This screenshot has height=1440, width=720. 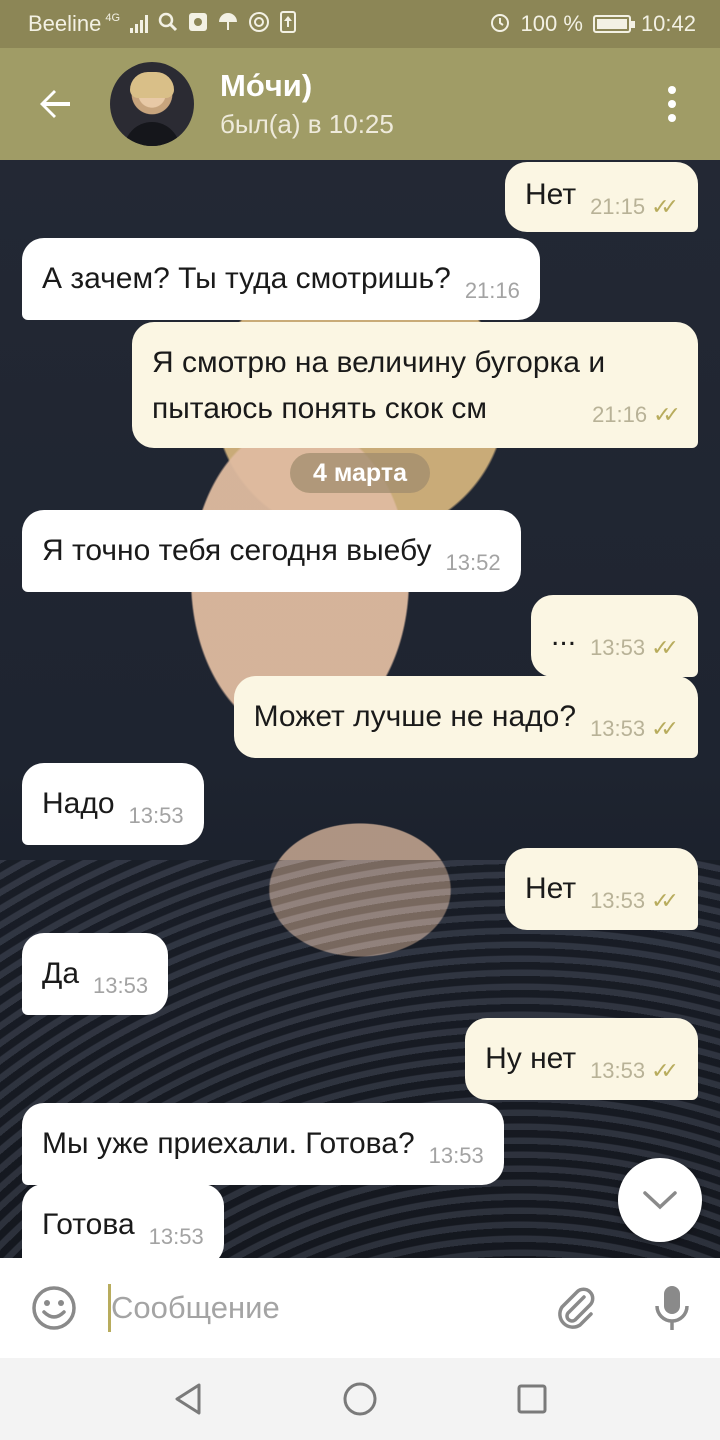 I want to click on message-bubble: Может лучше не надо? 13:53 ✓✓, so click(x=465, y=717).